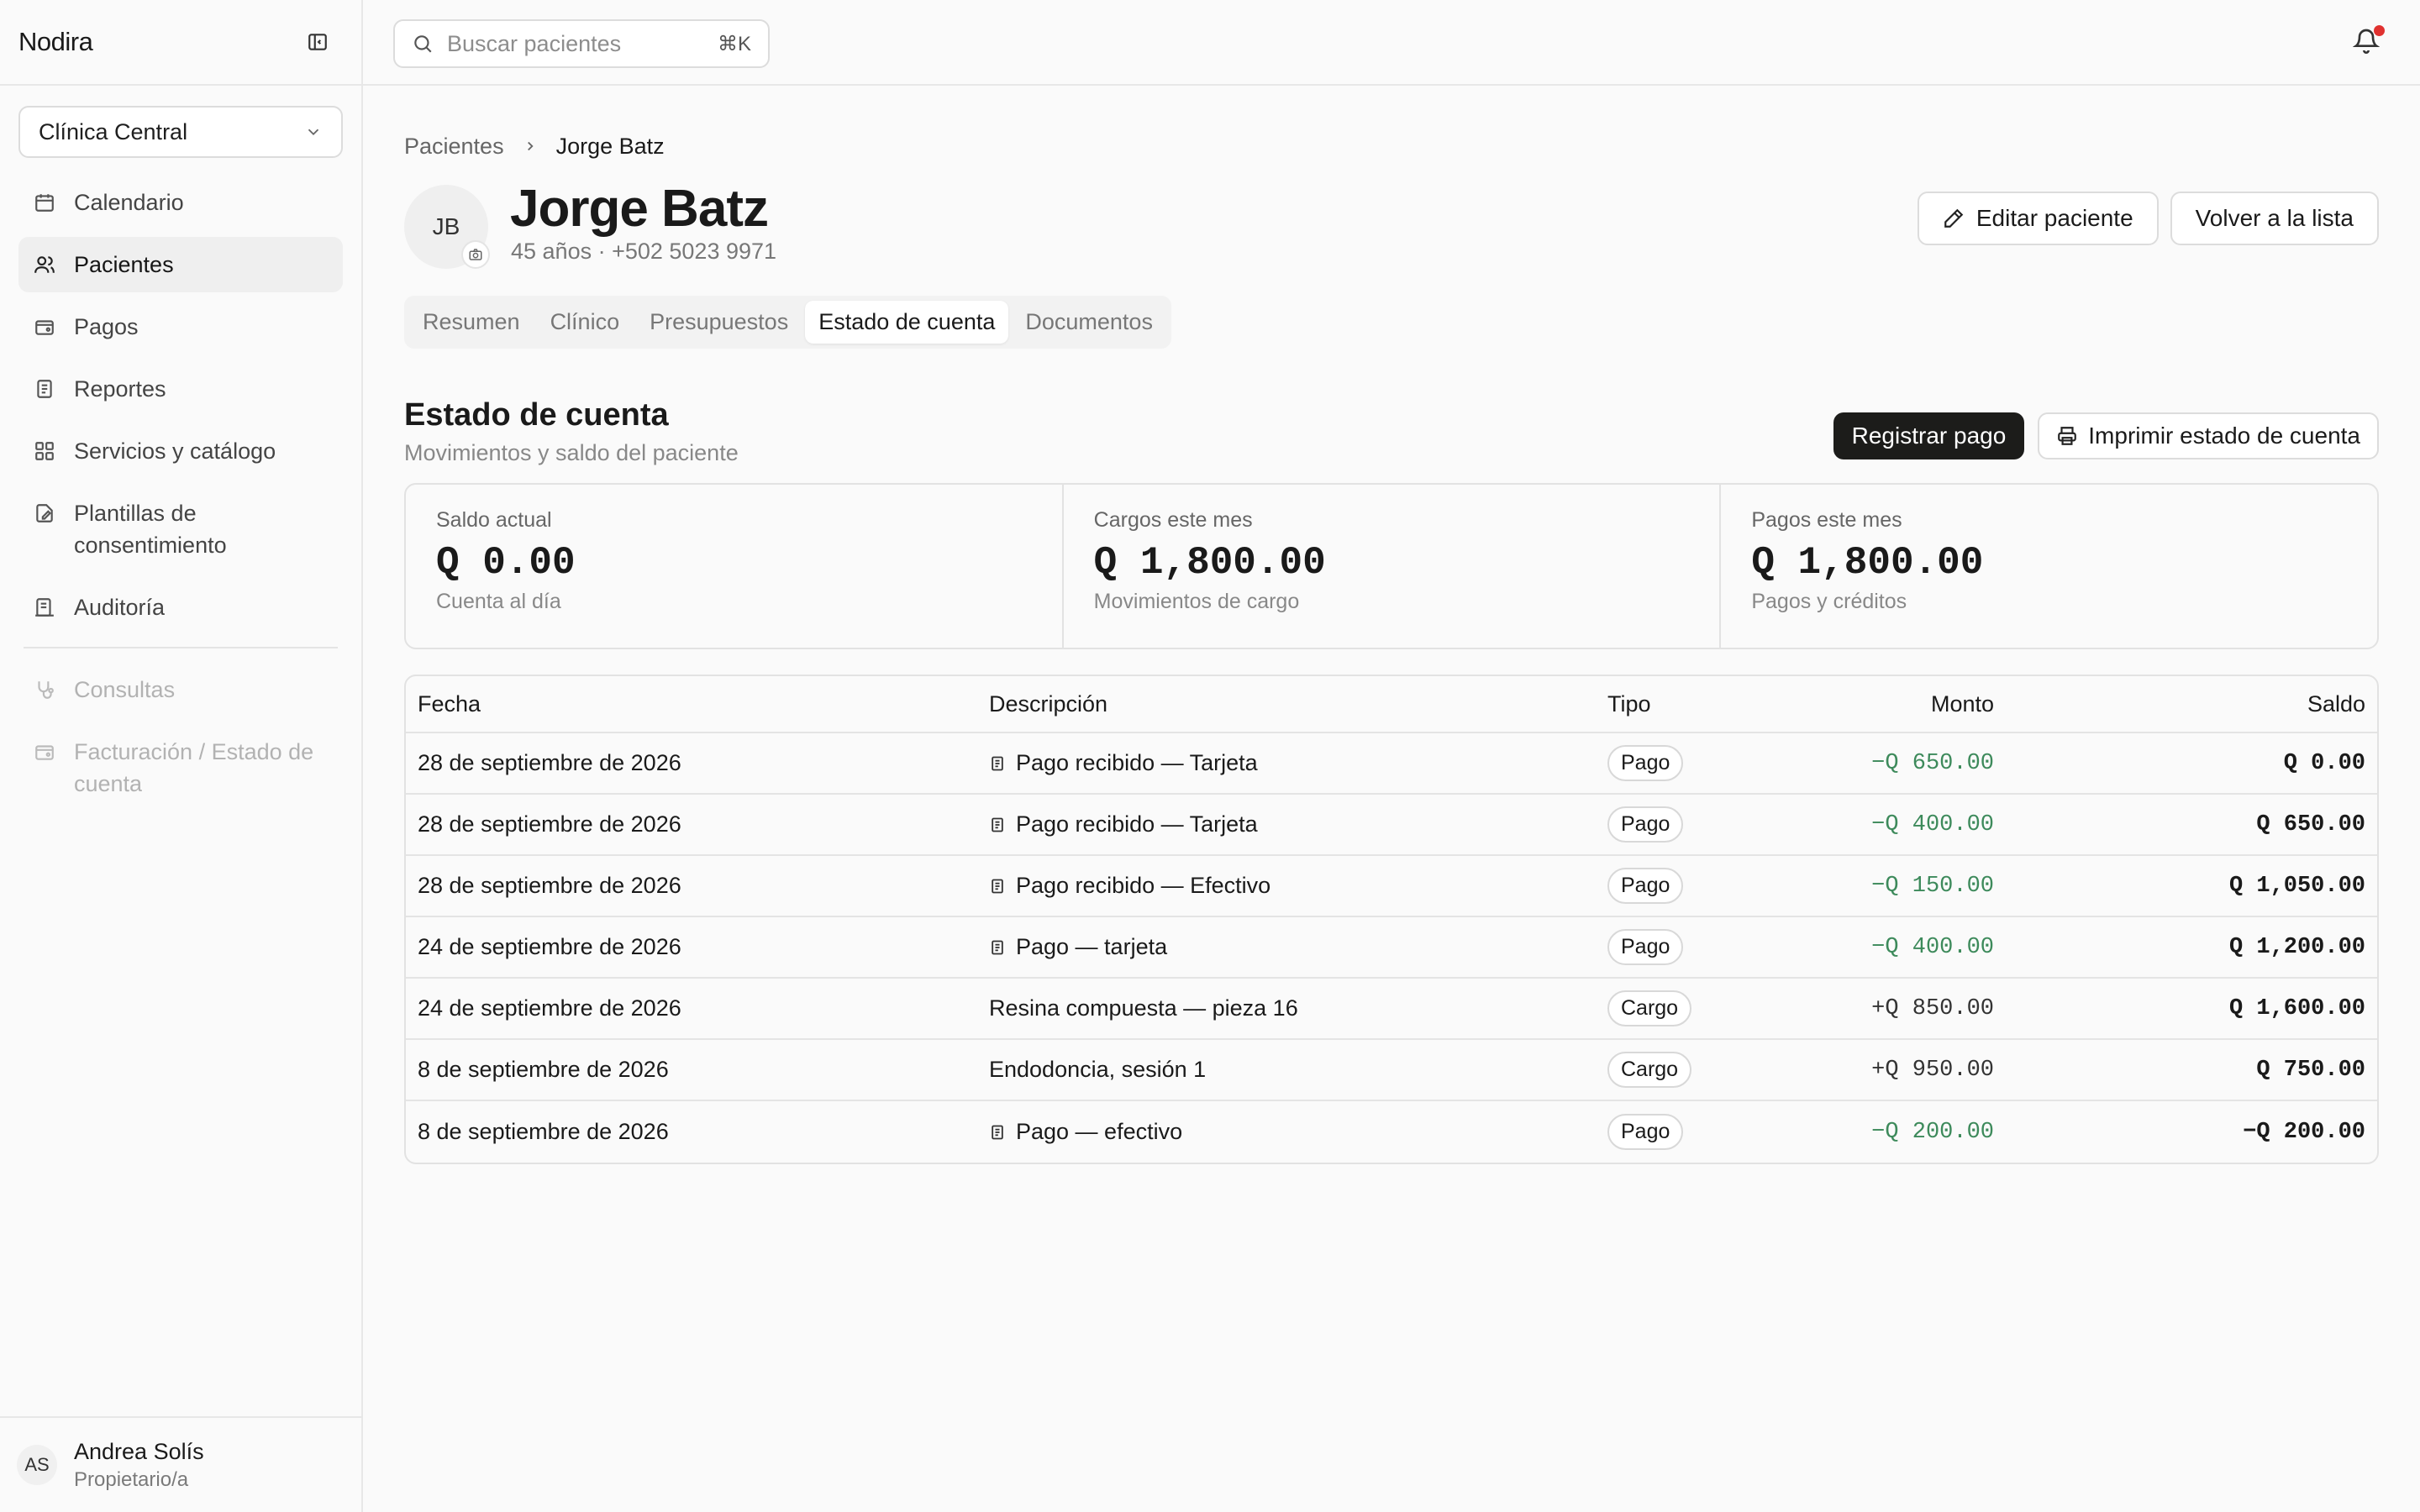 This screenshot has height=1512, width=2420. What do you see at coordinates (2179, 704) in the screenshot?
I see `col-saldo: Saldo` at bounding box center [2179, 704].